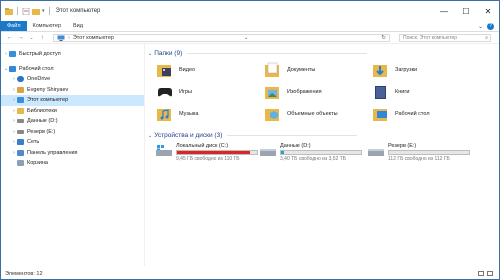  What do you see at coordinates (72, 121) in the screenshot?
I see `nav-item-drive-d: › Данные (D:)` at bounding box center [72, 121].